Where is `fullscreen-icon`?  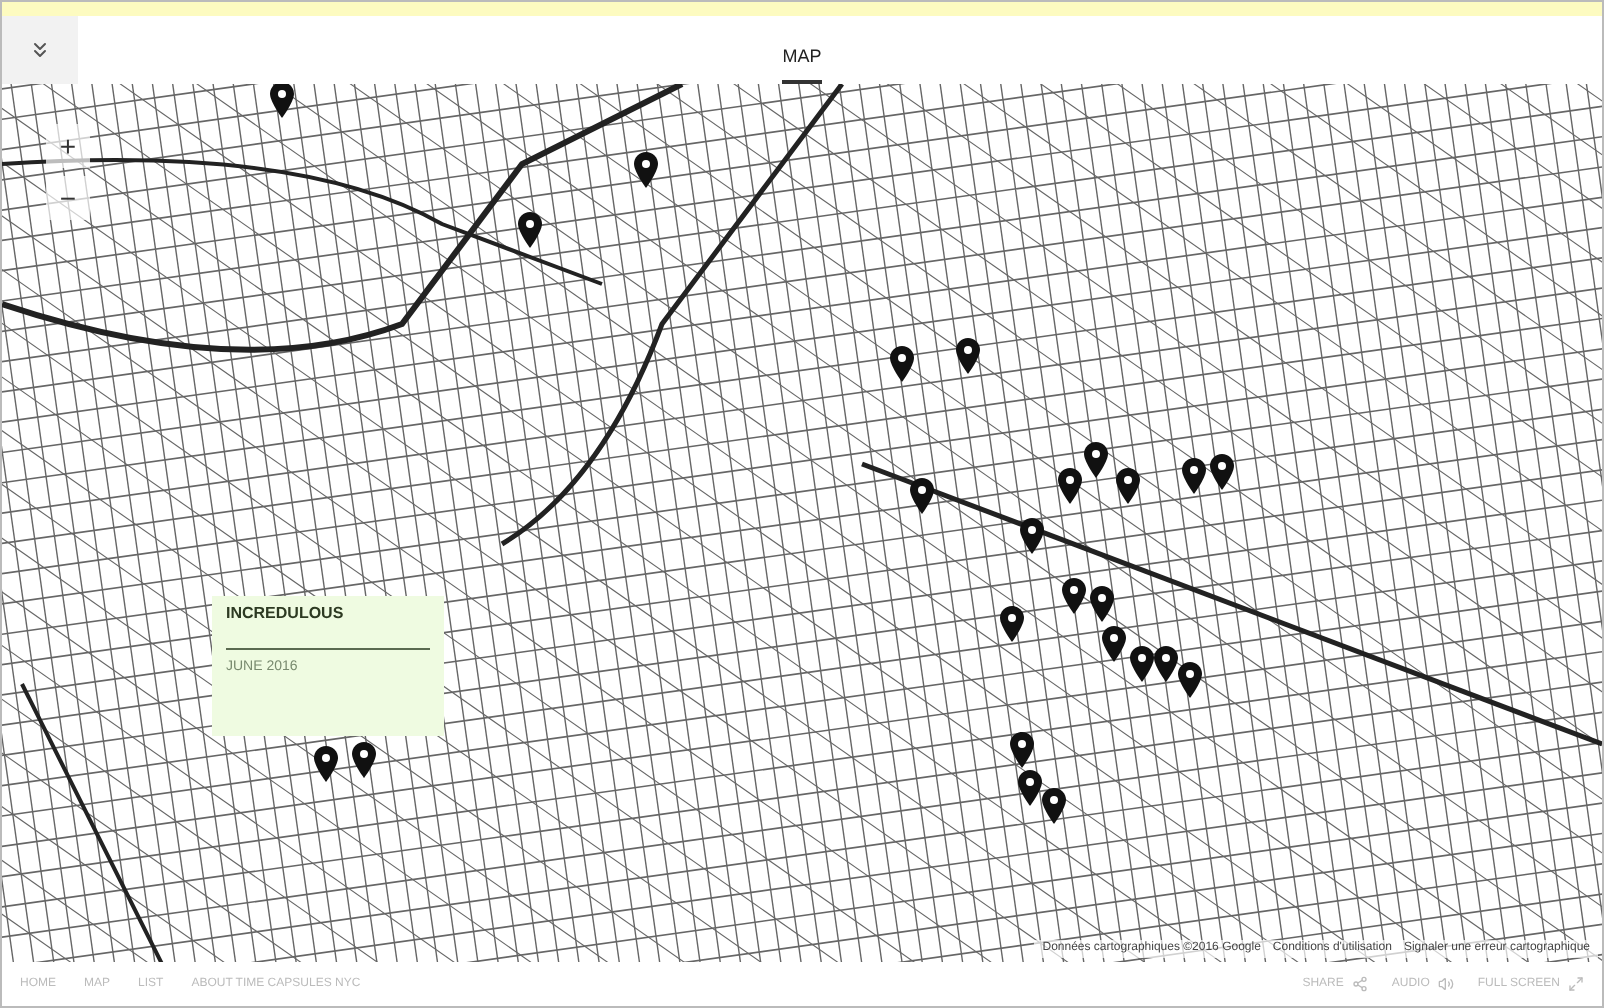 fullscreen-icon is located at coordinates (1576, 984).